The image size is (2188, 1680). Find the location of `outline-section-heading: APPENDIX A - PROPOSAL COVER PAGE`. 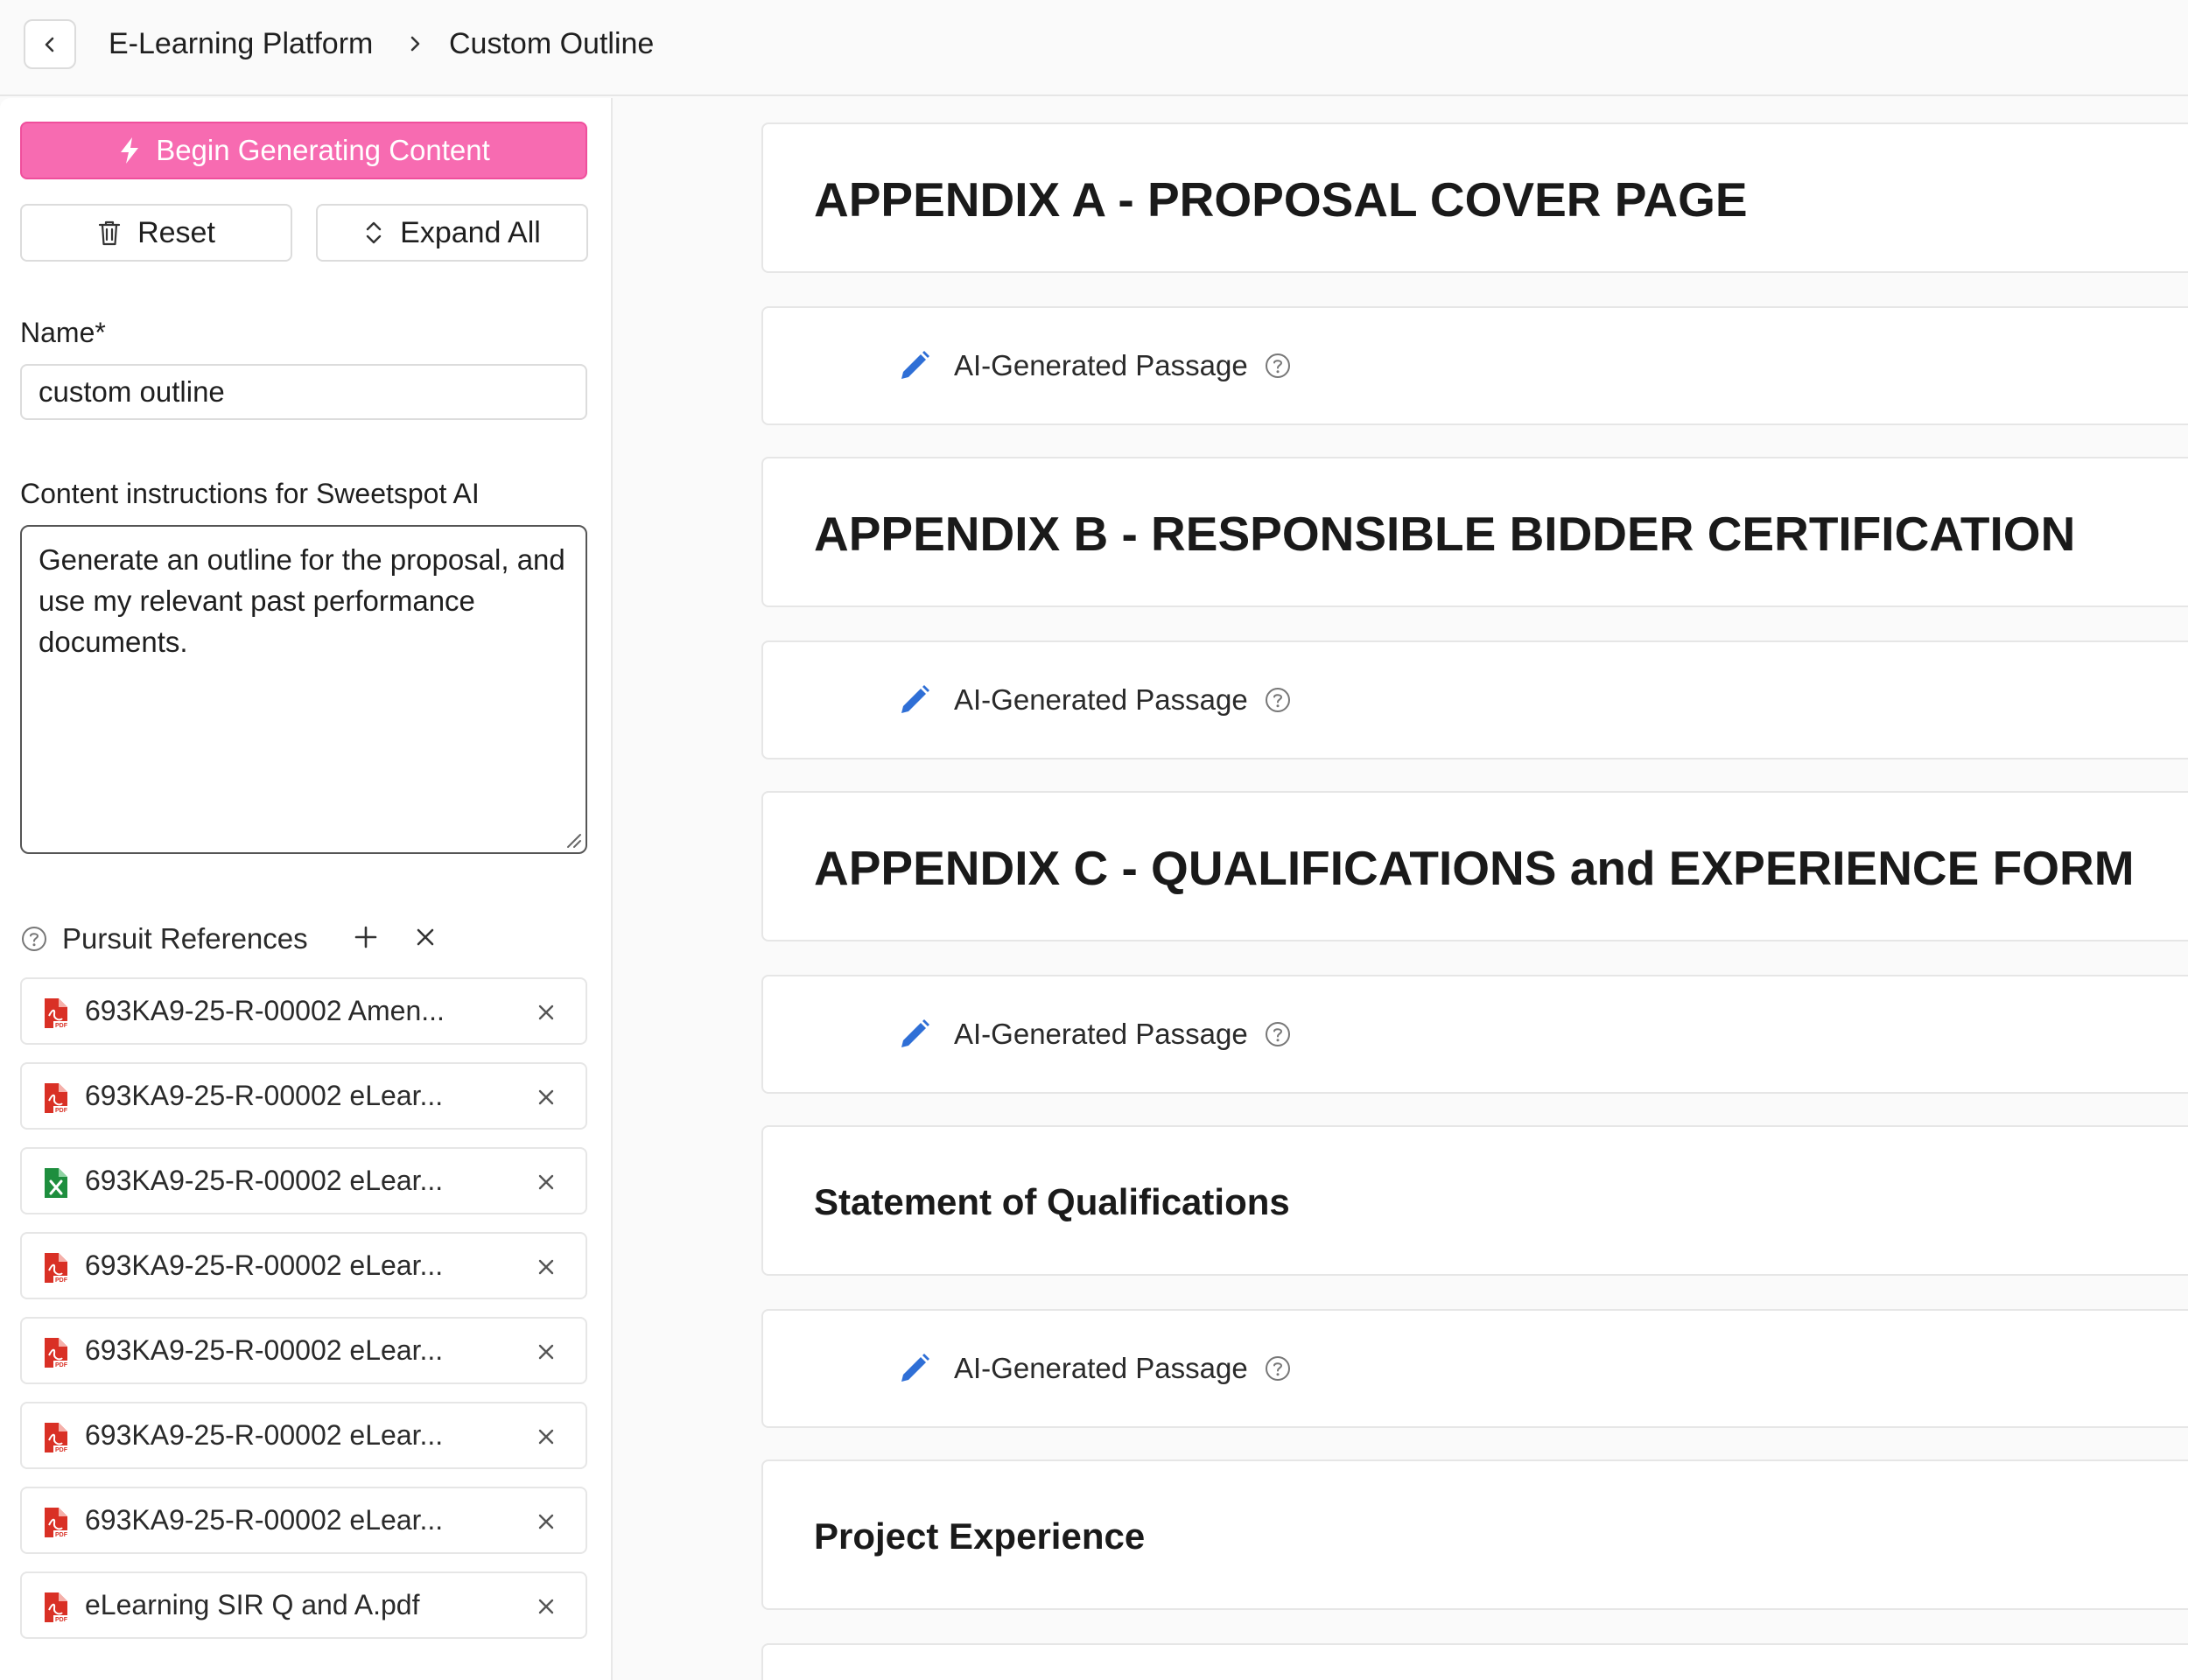

outline-section-heading: APPENDIX A - PROPOSAL COVER PAGE is located at coordinates (1474, 197).